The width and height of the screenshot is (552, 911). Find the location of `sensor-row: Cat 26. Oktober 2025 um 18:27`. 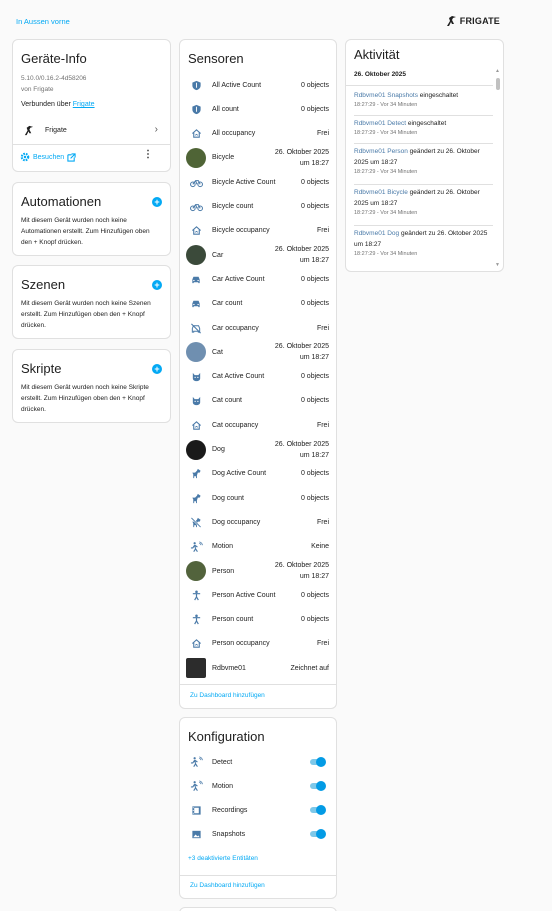

sensor-row: Cat 26. Oktober 2025 um 18:27 is located at coordinates (258, 352).